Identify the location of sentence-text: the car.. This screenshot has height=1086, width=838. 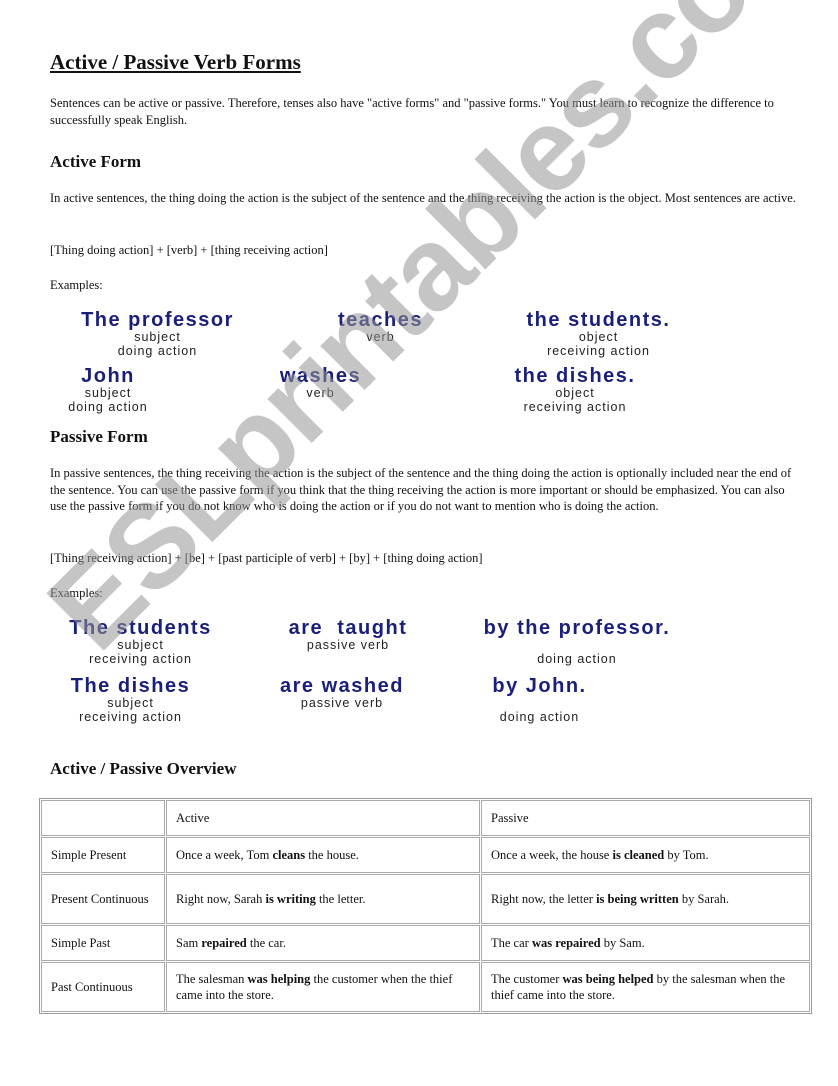
(266, 943).